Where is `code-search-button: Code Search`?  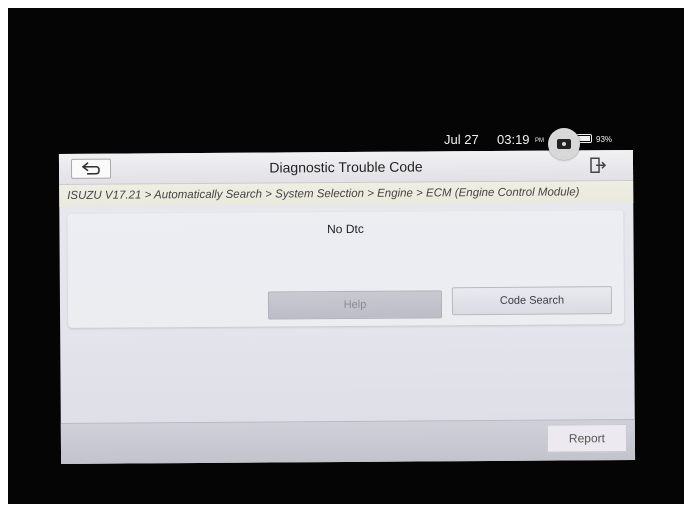 code-search-button: Code Search is located at coordinates (532, 301).